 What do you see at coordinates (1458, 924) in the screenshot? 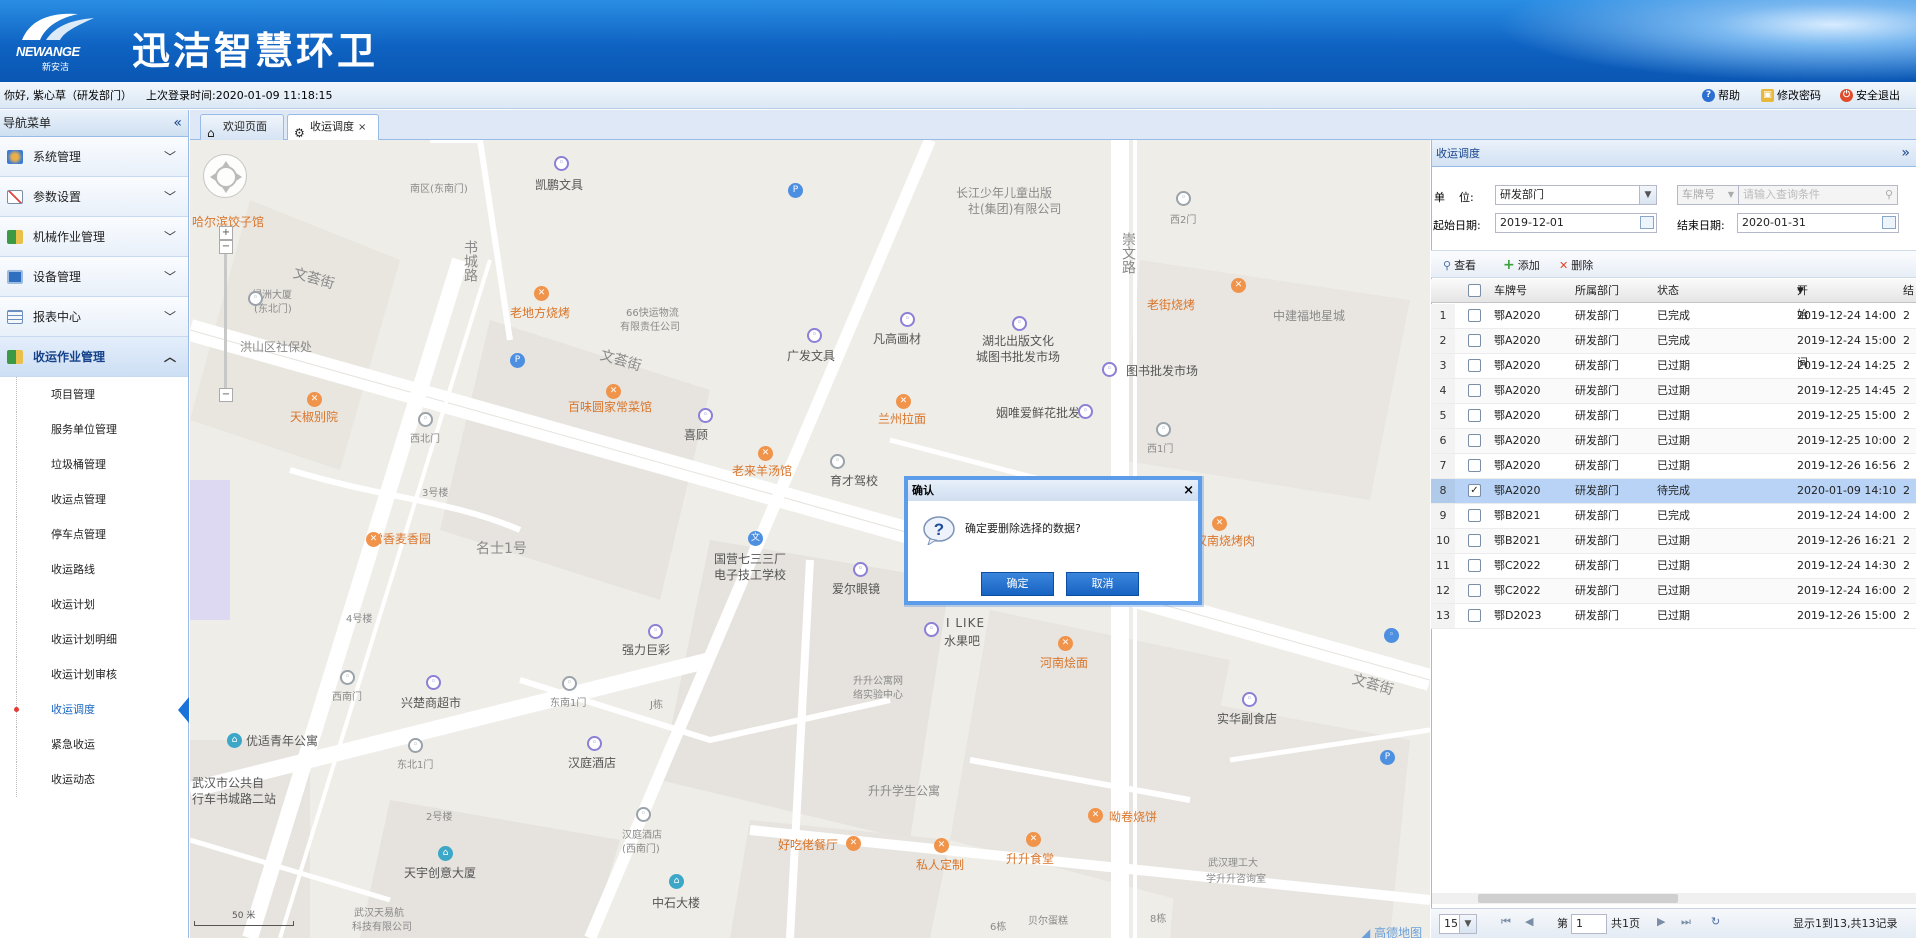
I see `page-size-select: 15 ▼` at bounding box center [1458, 924].